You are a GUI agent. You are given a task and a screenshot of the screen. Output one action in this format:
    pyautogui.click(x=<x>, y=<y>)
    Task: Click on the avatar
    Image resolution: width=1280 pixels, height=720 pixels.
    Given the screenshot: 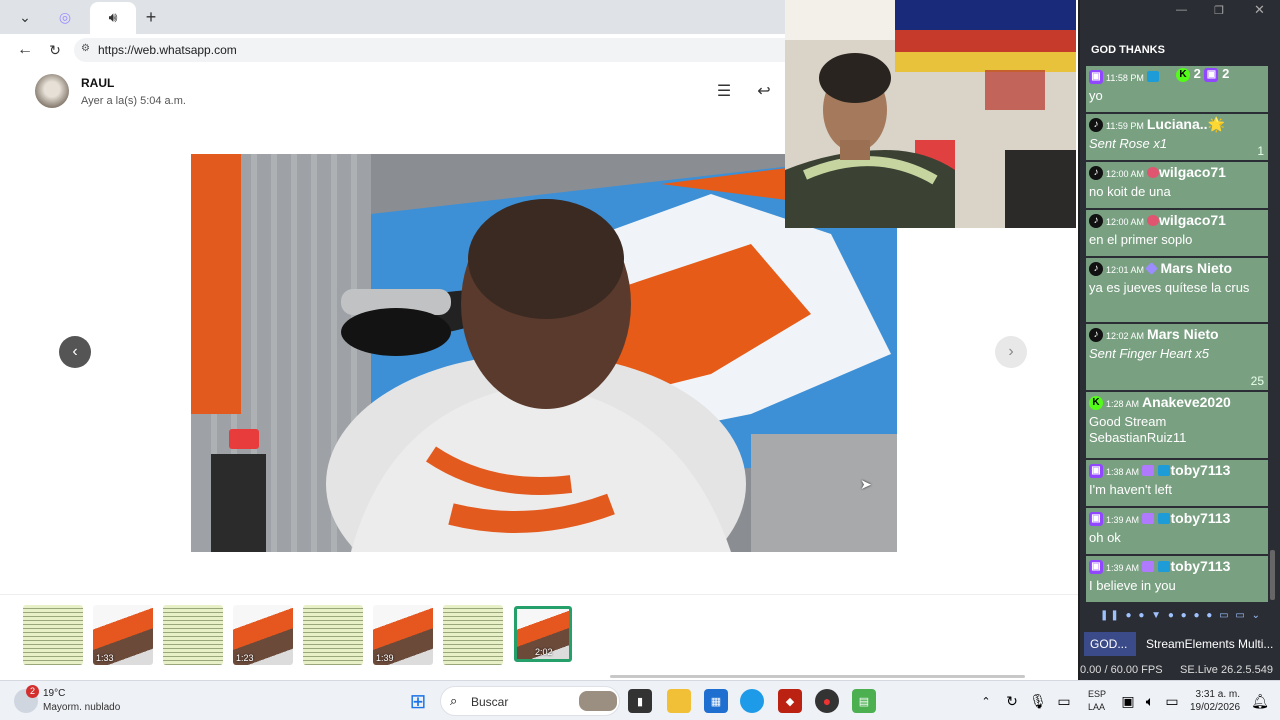 What is the action you would take?
    pyautogui.click(x=52, y=91)
    